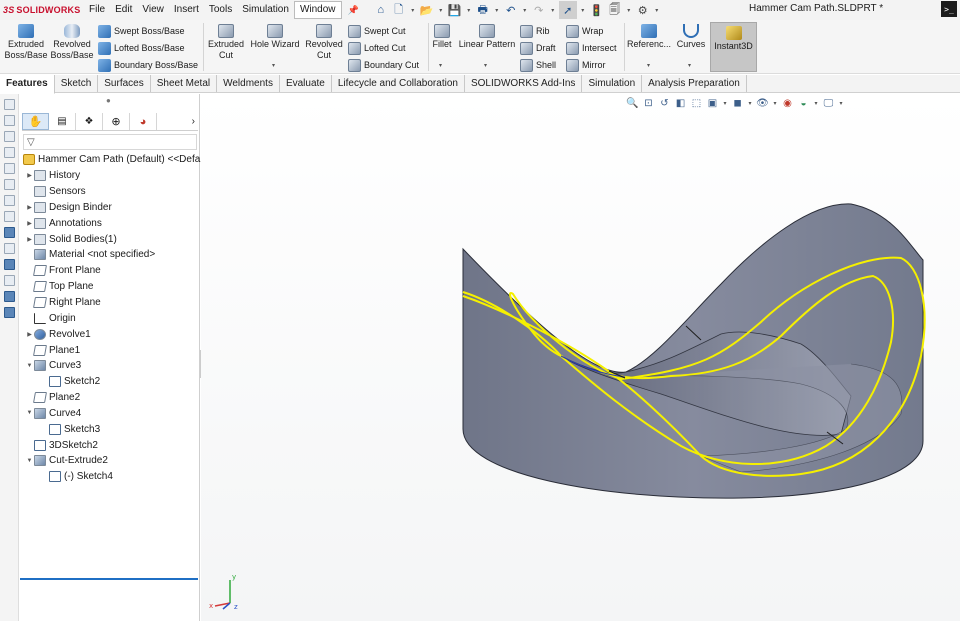 Image resolution: width=960 pixels, height=621 pixels. I want to click on rib-button: Rib, so click(535, 31).